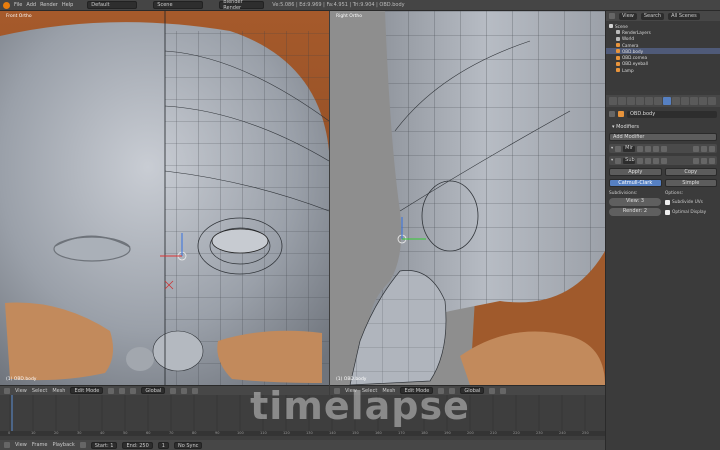  What do you see at coordinates (636, 32) in the screenshot?
I see `outliner-label: RenderLayers` at bounding box center [636, 32].